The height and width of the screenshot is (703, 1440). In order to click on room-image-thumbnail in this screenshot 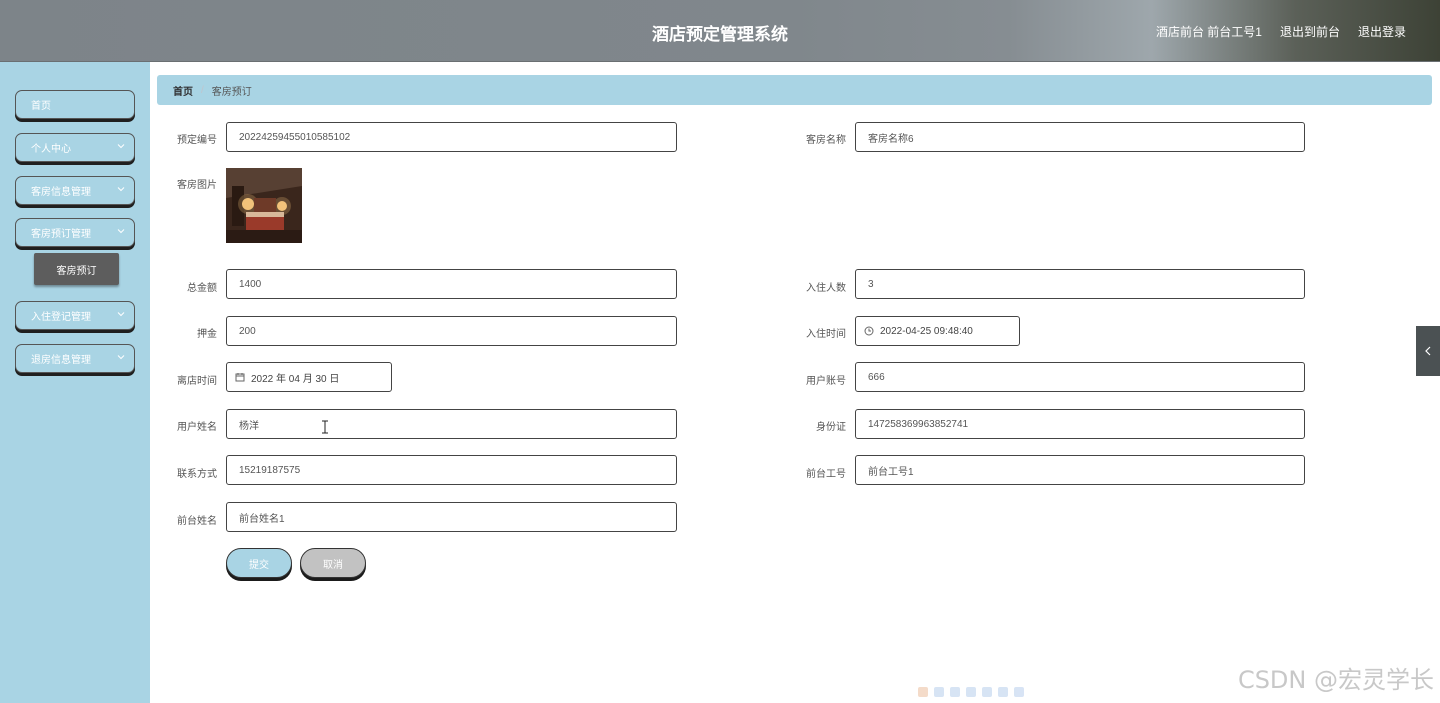, I will do `click(264, 205)`.